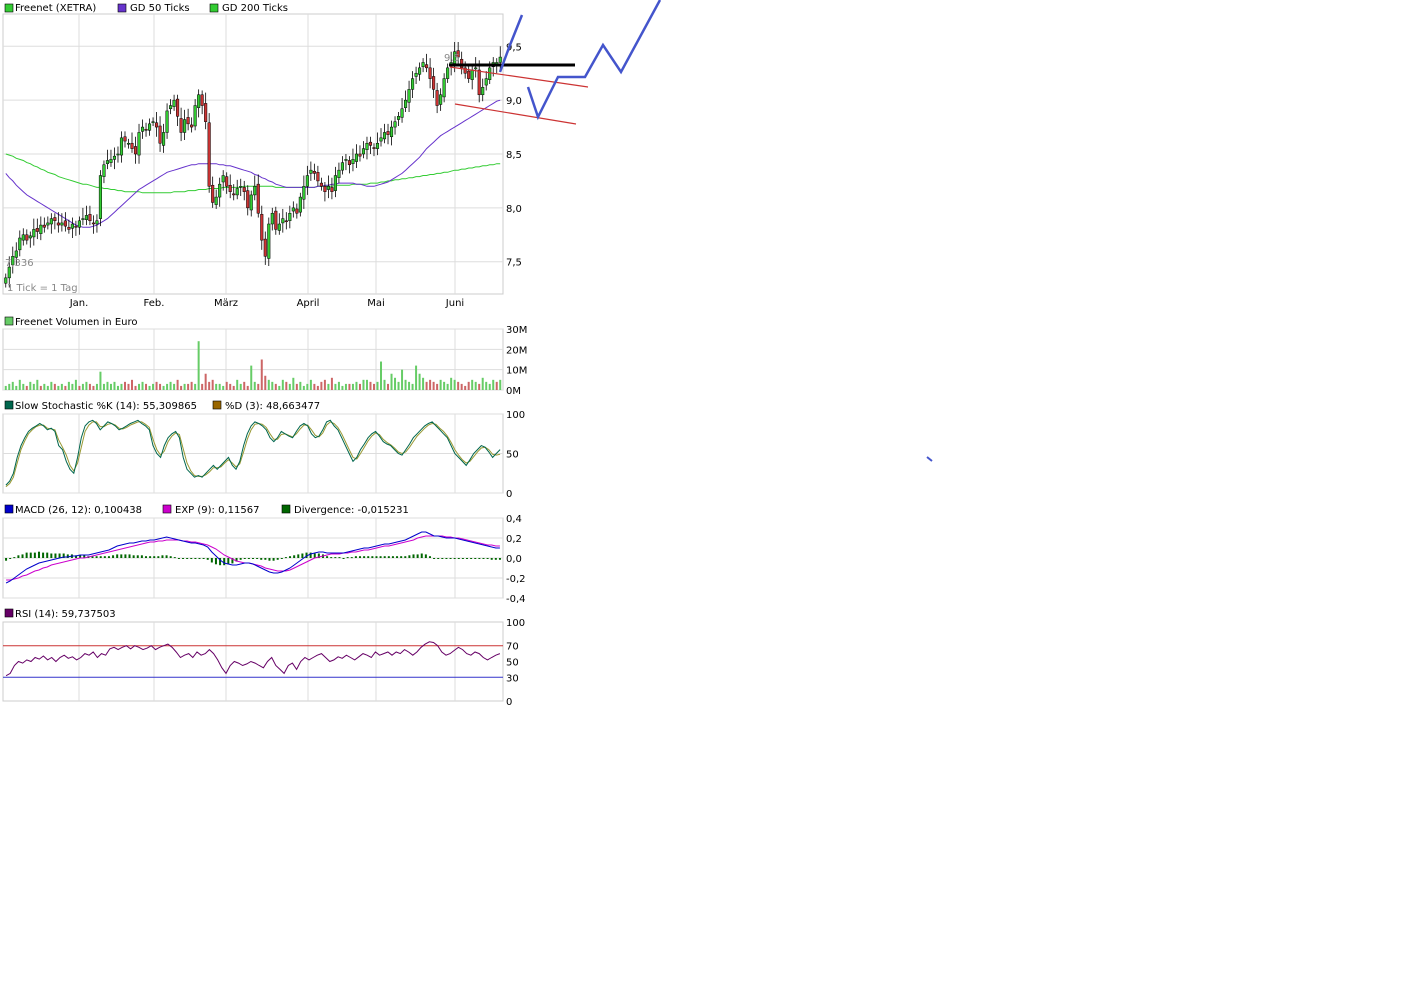 Image resolution: width=1418 pixels, height=999 pixels. Describe the element at coordinates (513, 391) in the screenshot. I see `volume-tick-label: 0M` at that location.